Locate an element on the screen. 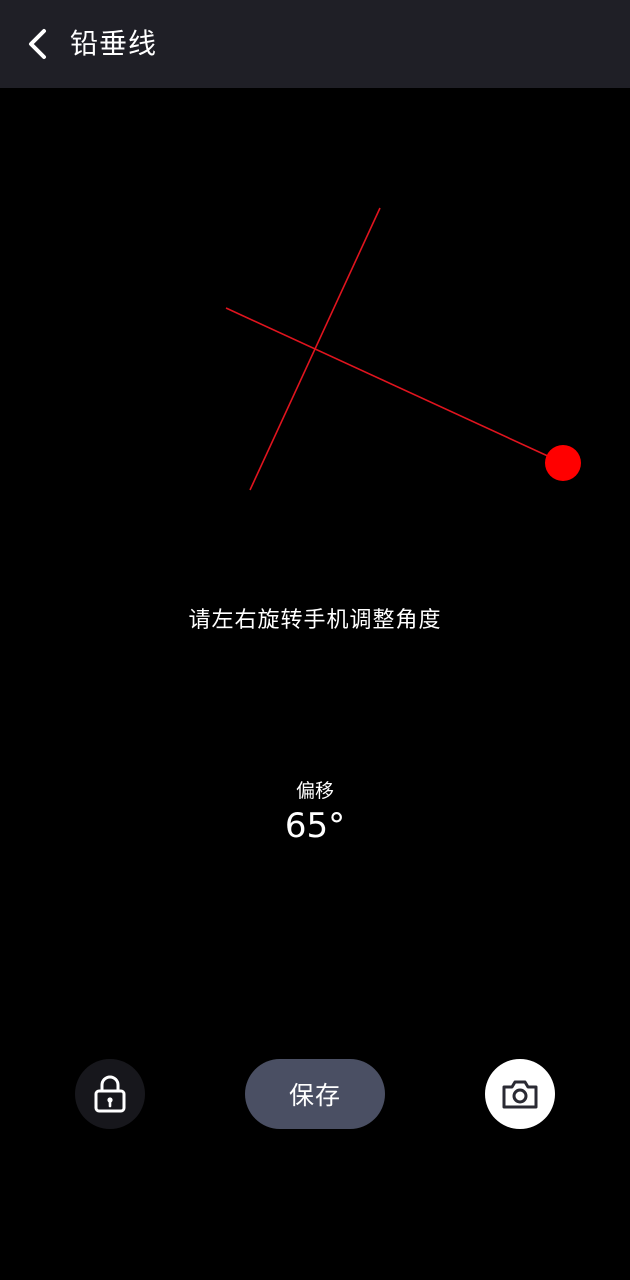 The height and width of the screenshot is (1280, 630). plumb-line-canvas is located at coordinates (403, 349).